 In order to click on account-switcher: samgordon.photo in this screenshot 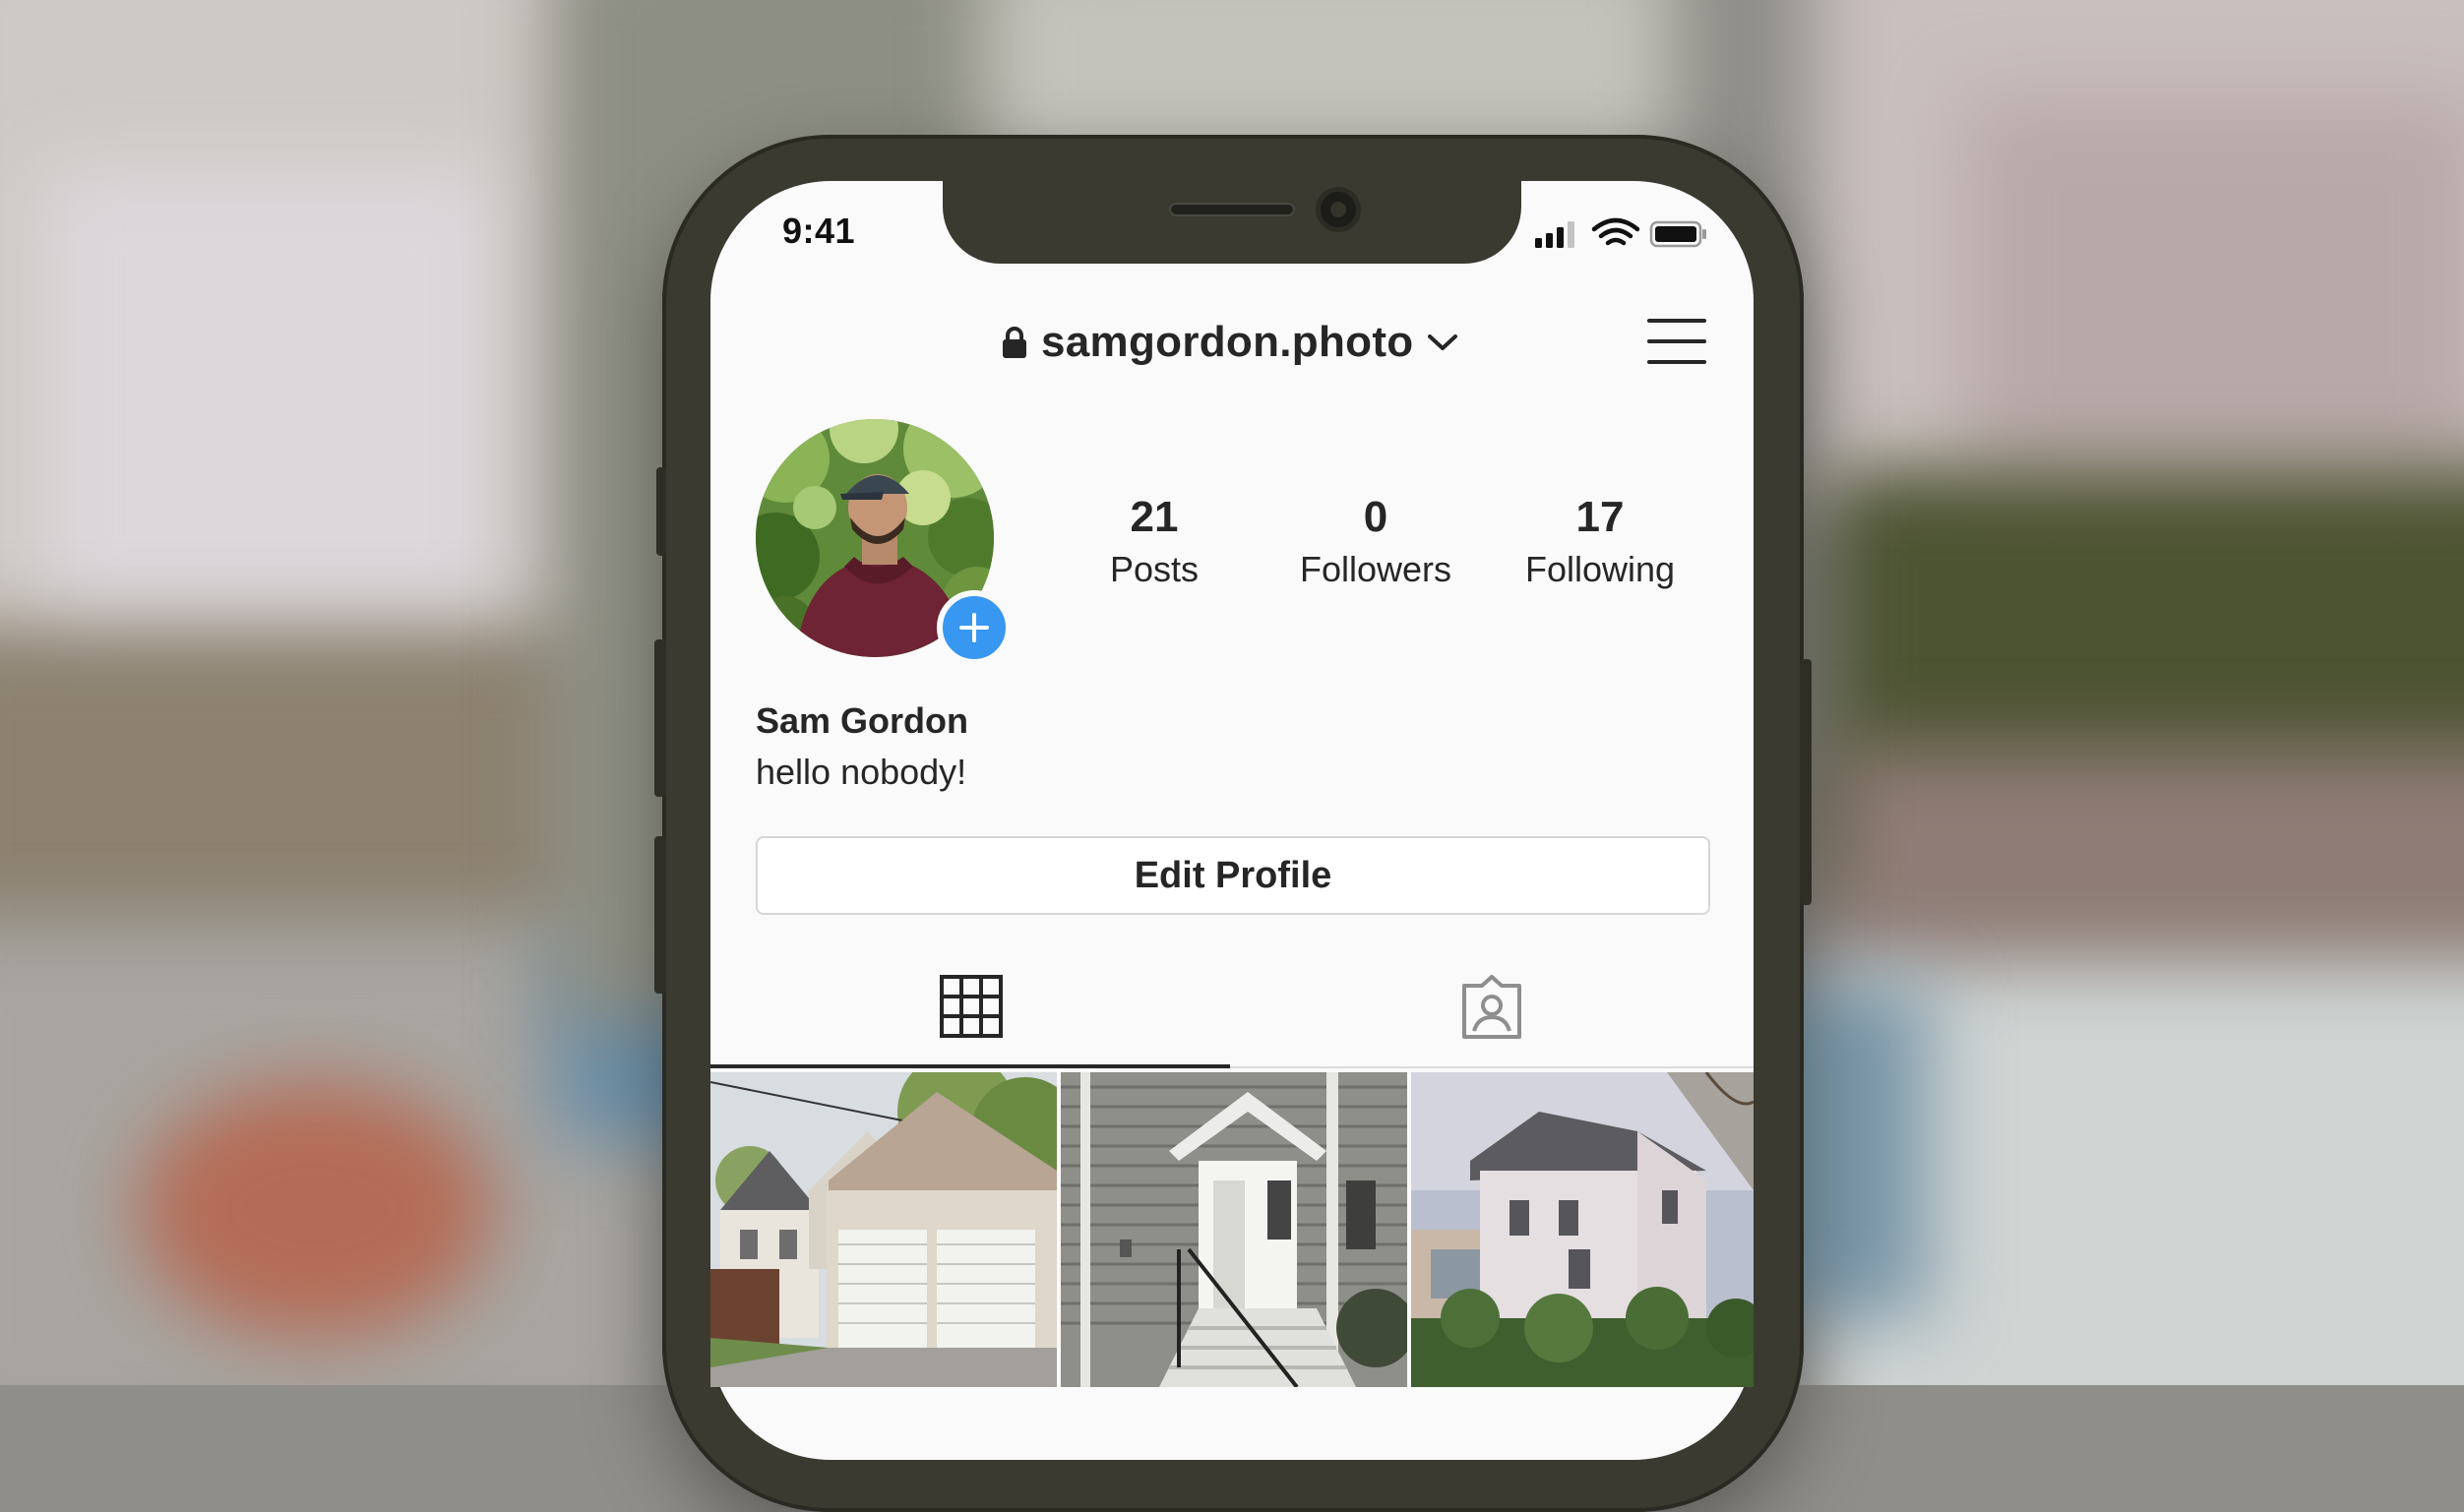, I will do `click(1230, 343)`.